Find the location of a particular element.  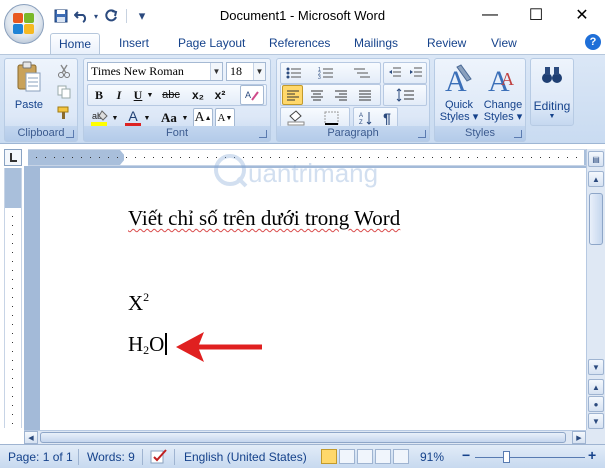

indent-marker is located at coordinates (125, 153).